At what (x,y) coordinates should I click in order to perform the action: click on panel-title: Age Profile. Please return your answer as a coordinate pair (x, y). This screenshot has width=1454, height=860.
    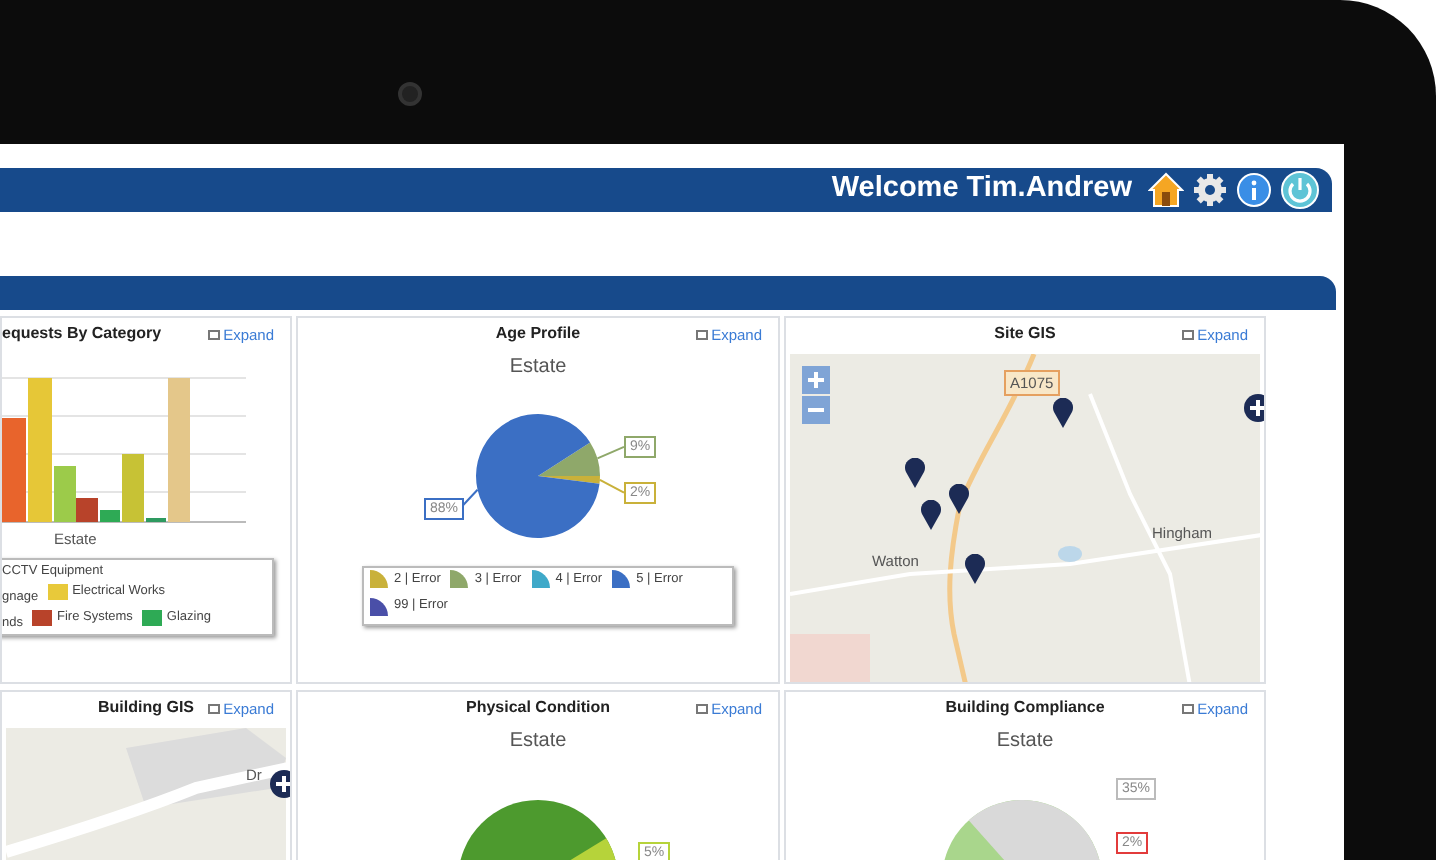
    Looking at the image, I should click on (538, 334).